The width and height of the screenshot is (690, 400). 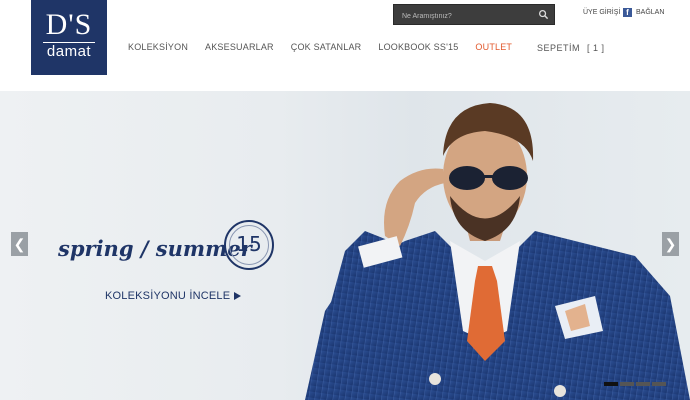 I want to click on slider-dots, so click(x=635, y=384).